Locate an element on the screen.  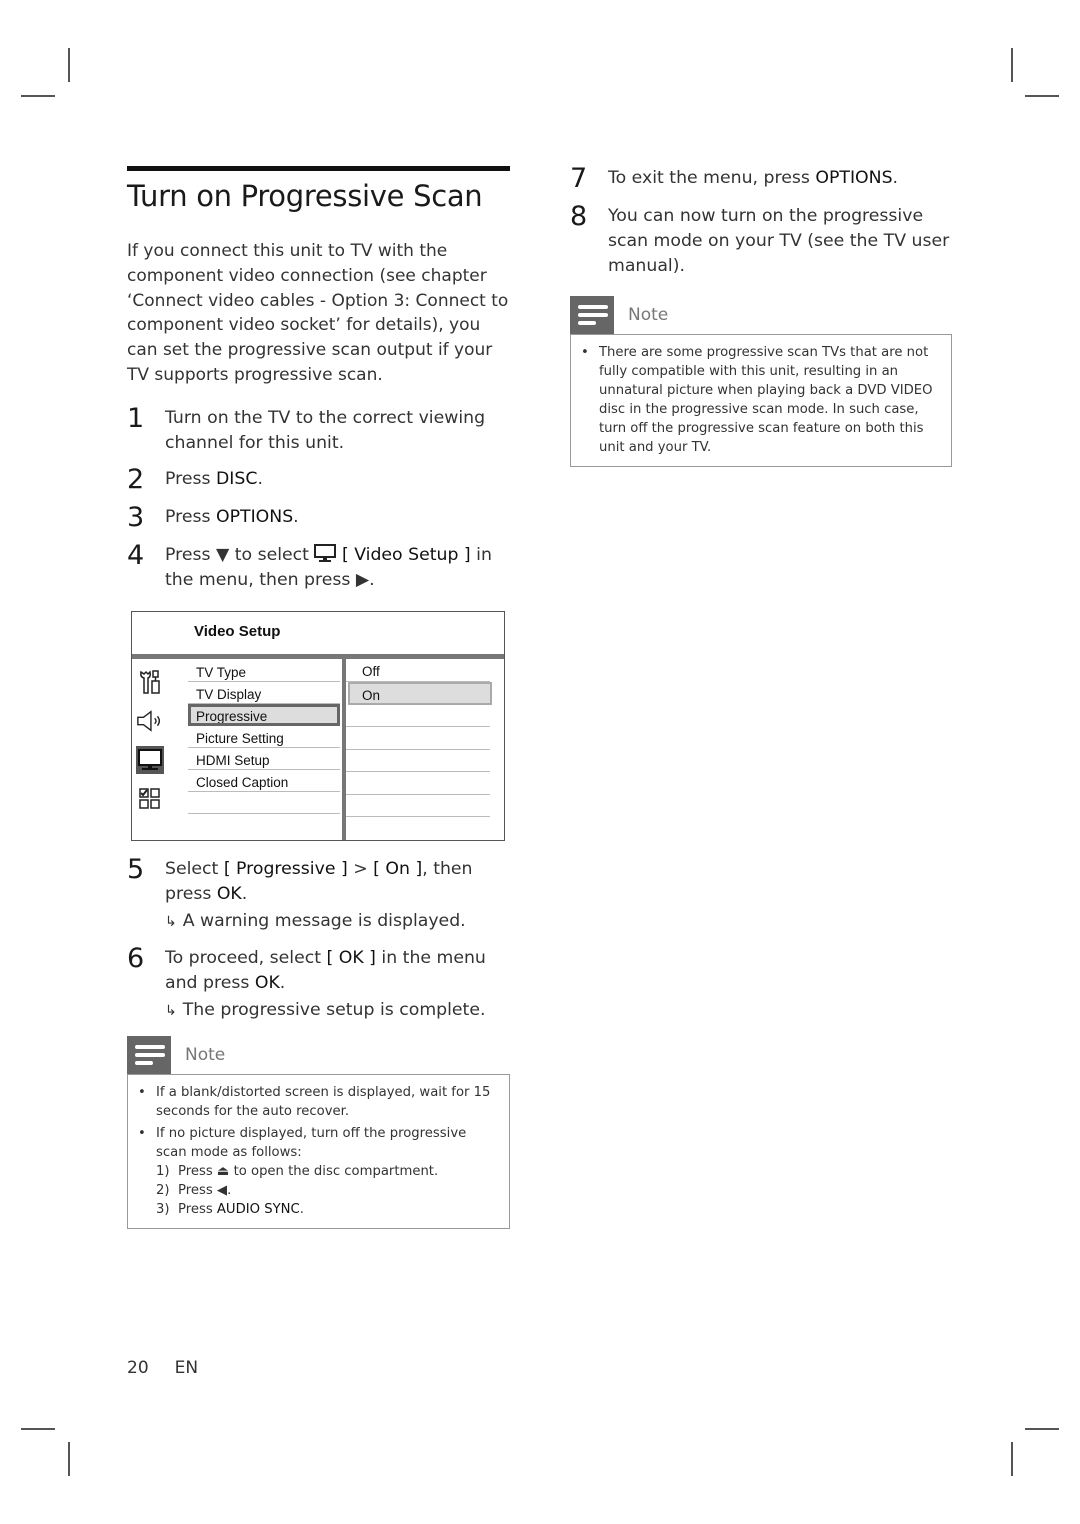
page-footer: 20 EN is located at coordinates (175, 1368).